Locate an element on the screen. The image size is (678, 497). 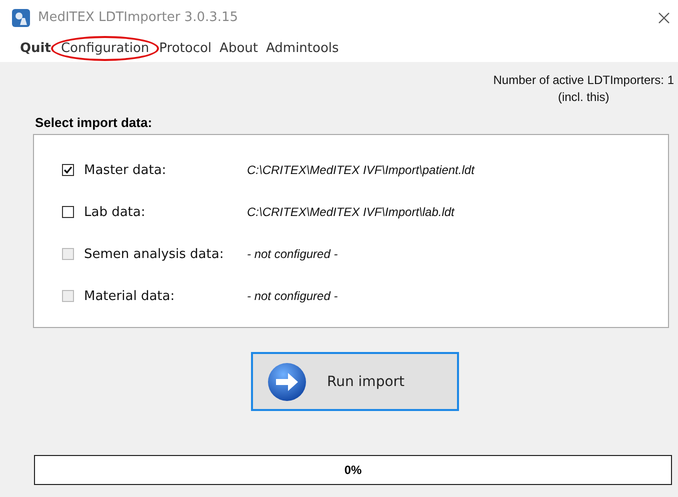
checkbox-label: Material data: is located at coordinates (130, 296).